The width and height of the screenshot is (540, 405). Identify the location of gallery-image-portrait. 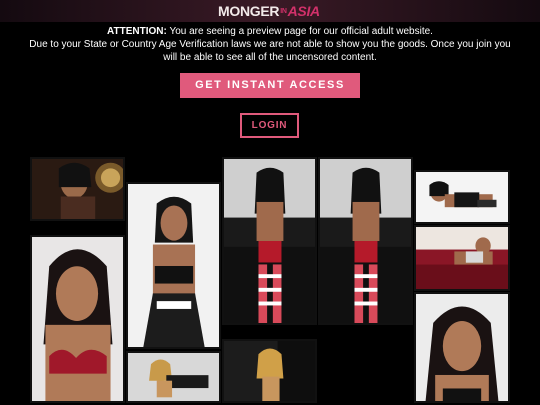
(462, 347).